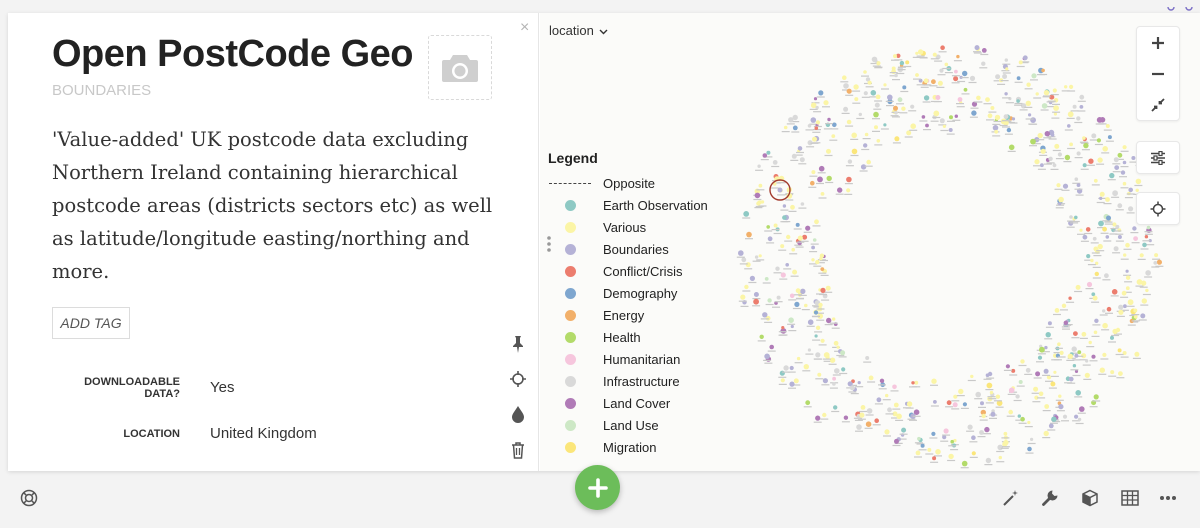 The width and height of the screenshot is (1200, 528). What do you see at coordinates (518, 452) in the screenshot?
I see `trash-icon` at bounding box center [518, 452].